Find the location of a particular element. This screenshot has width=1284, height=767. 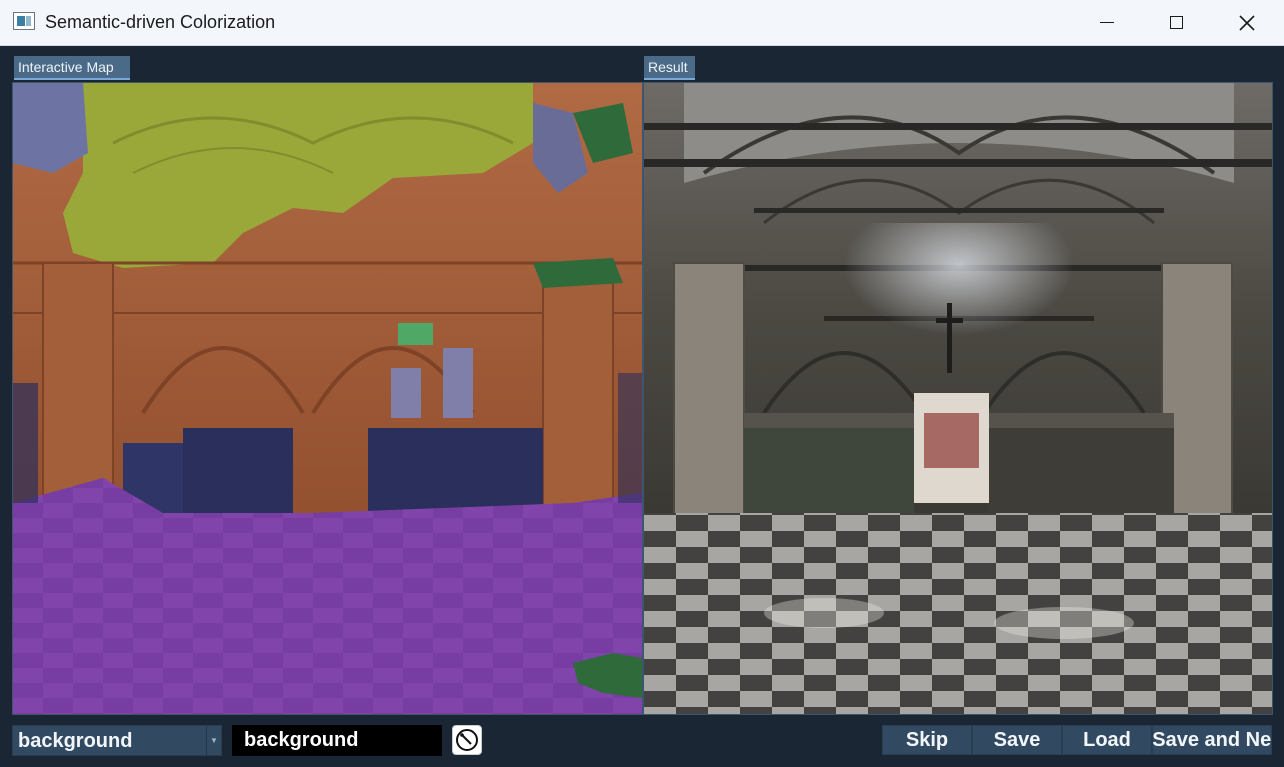

save-button: Save is located at coordinates (1017, 740).